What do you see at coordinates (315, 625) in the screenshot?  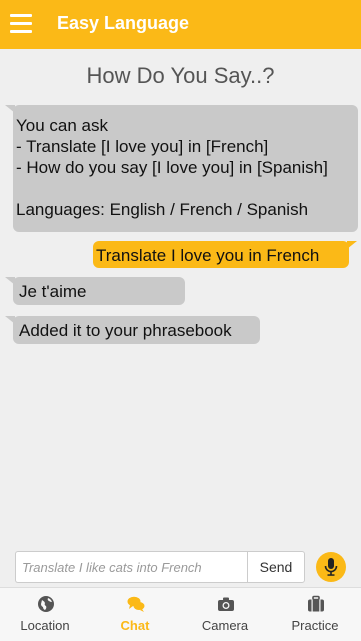 I see `nav-label: Practice` at bounding box center [315, 625].